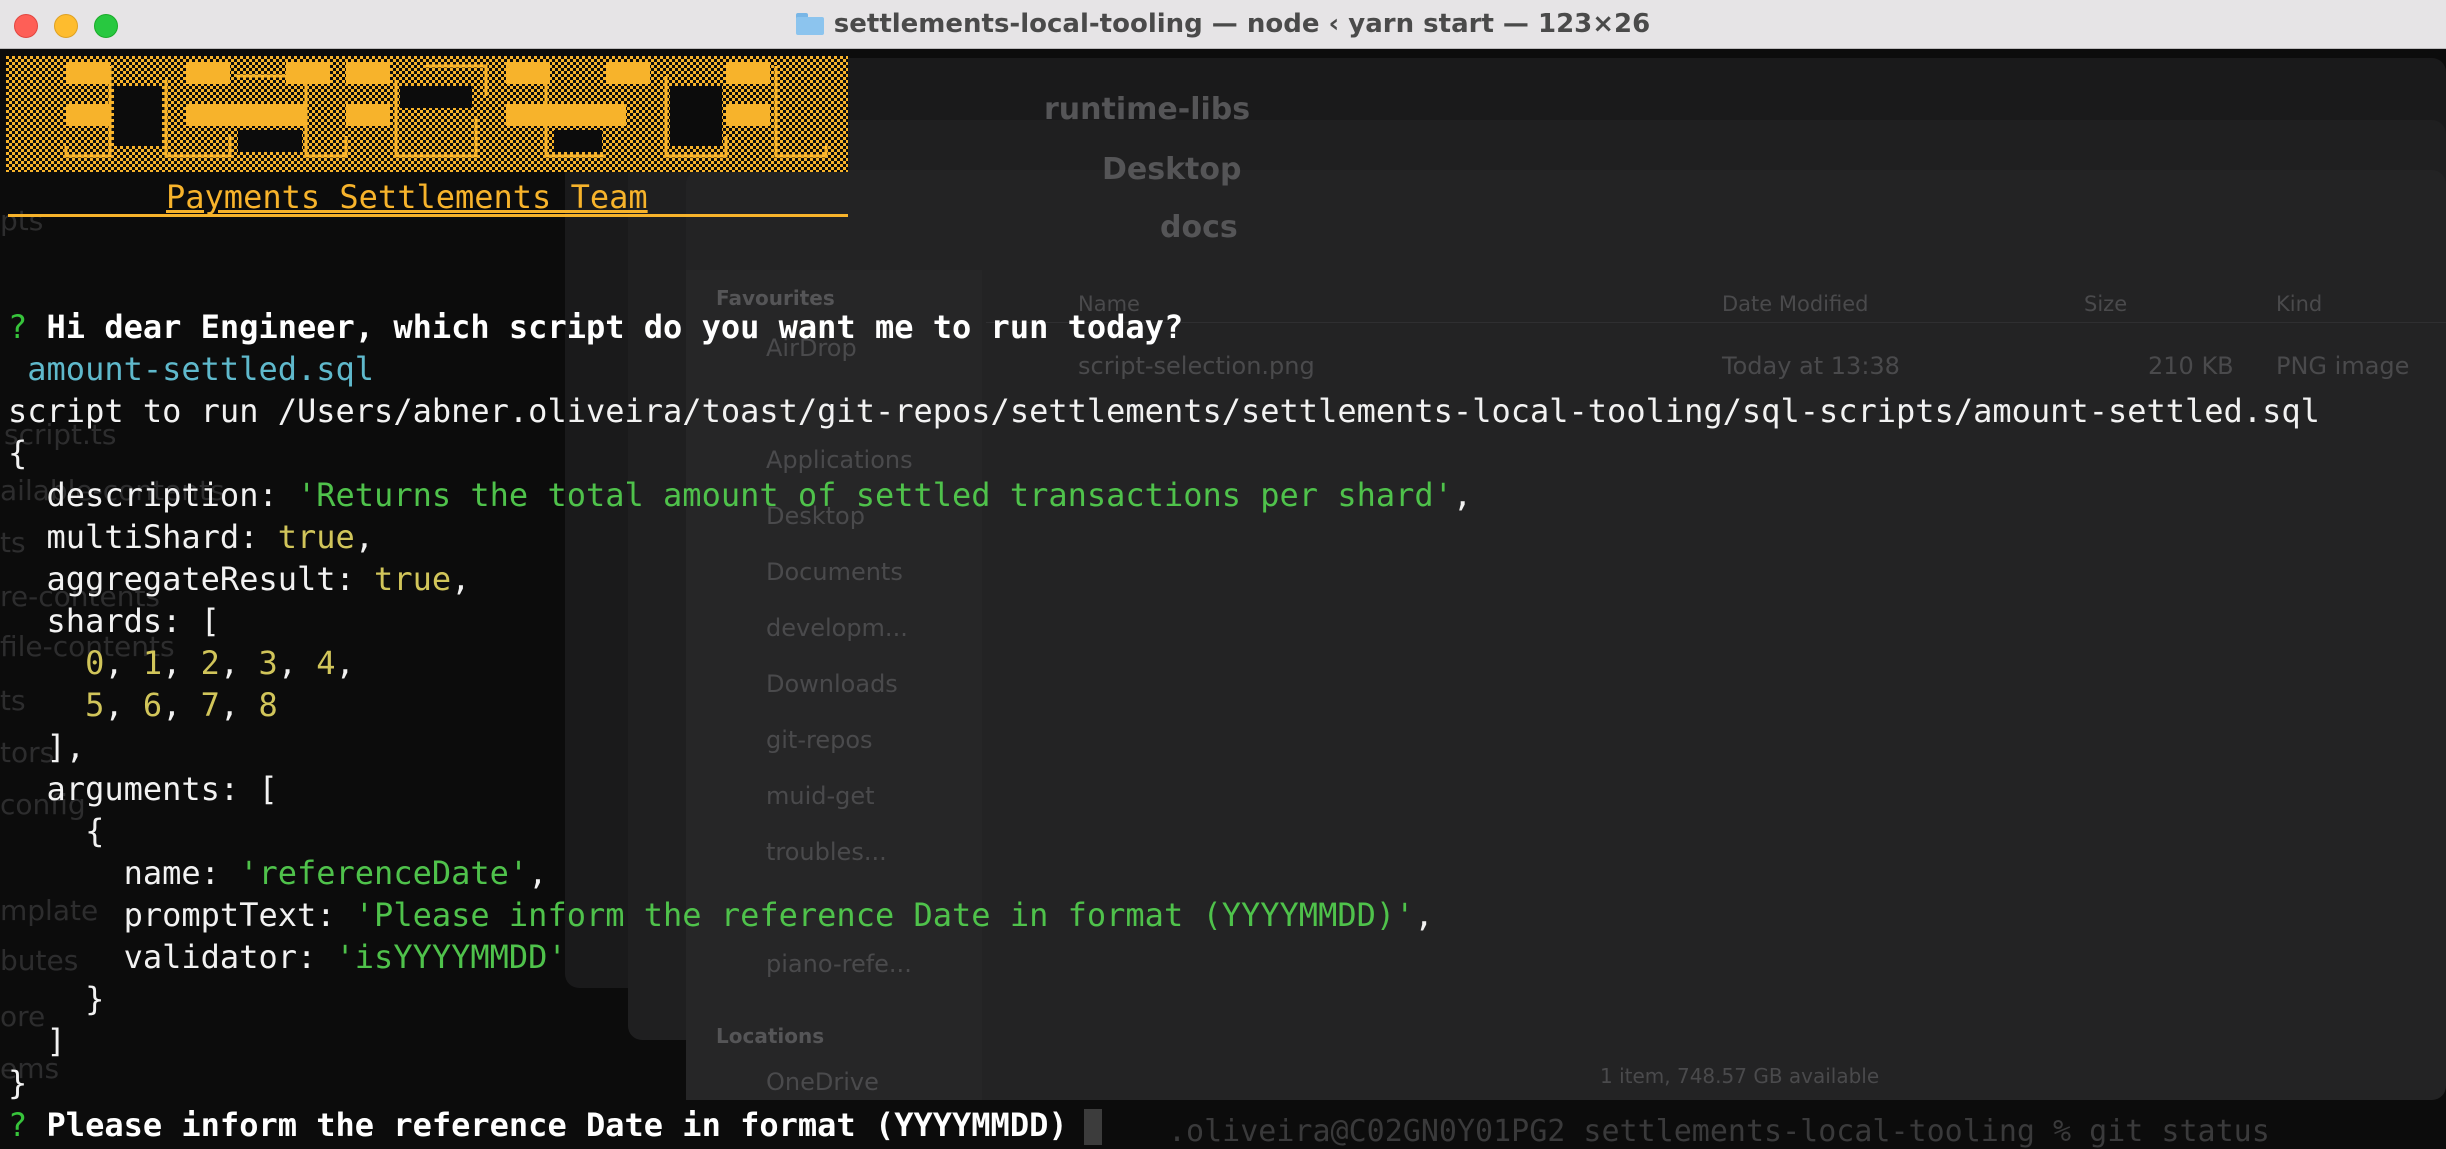  Describe the element at coordinates (770, 1036) in the screenshot. I see `ghost-sidebar-locations: Locations` at that location.